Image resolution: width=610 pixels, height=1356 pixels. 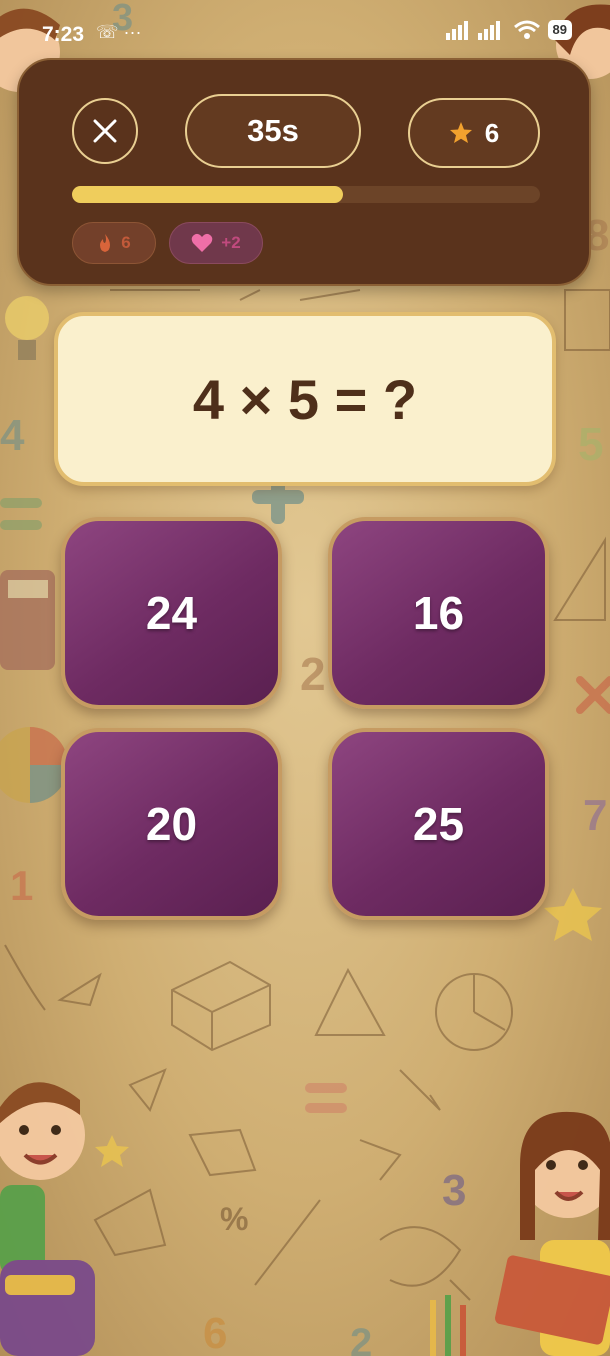 I want to click on answer-label: 24, so click(x=171, y=613).